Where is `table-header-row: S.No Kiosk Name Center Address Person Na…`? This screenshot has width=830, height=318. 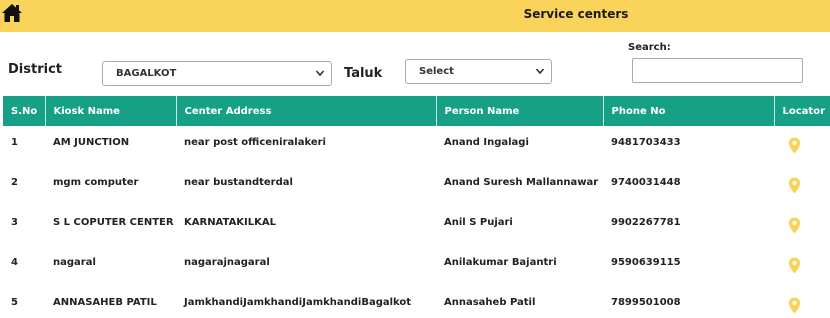 table-header-row: S.No Kiosk Name Center Address Person Na… is located at coordinates (416, 111).